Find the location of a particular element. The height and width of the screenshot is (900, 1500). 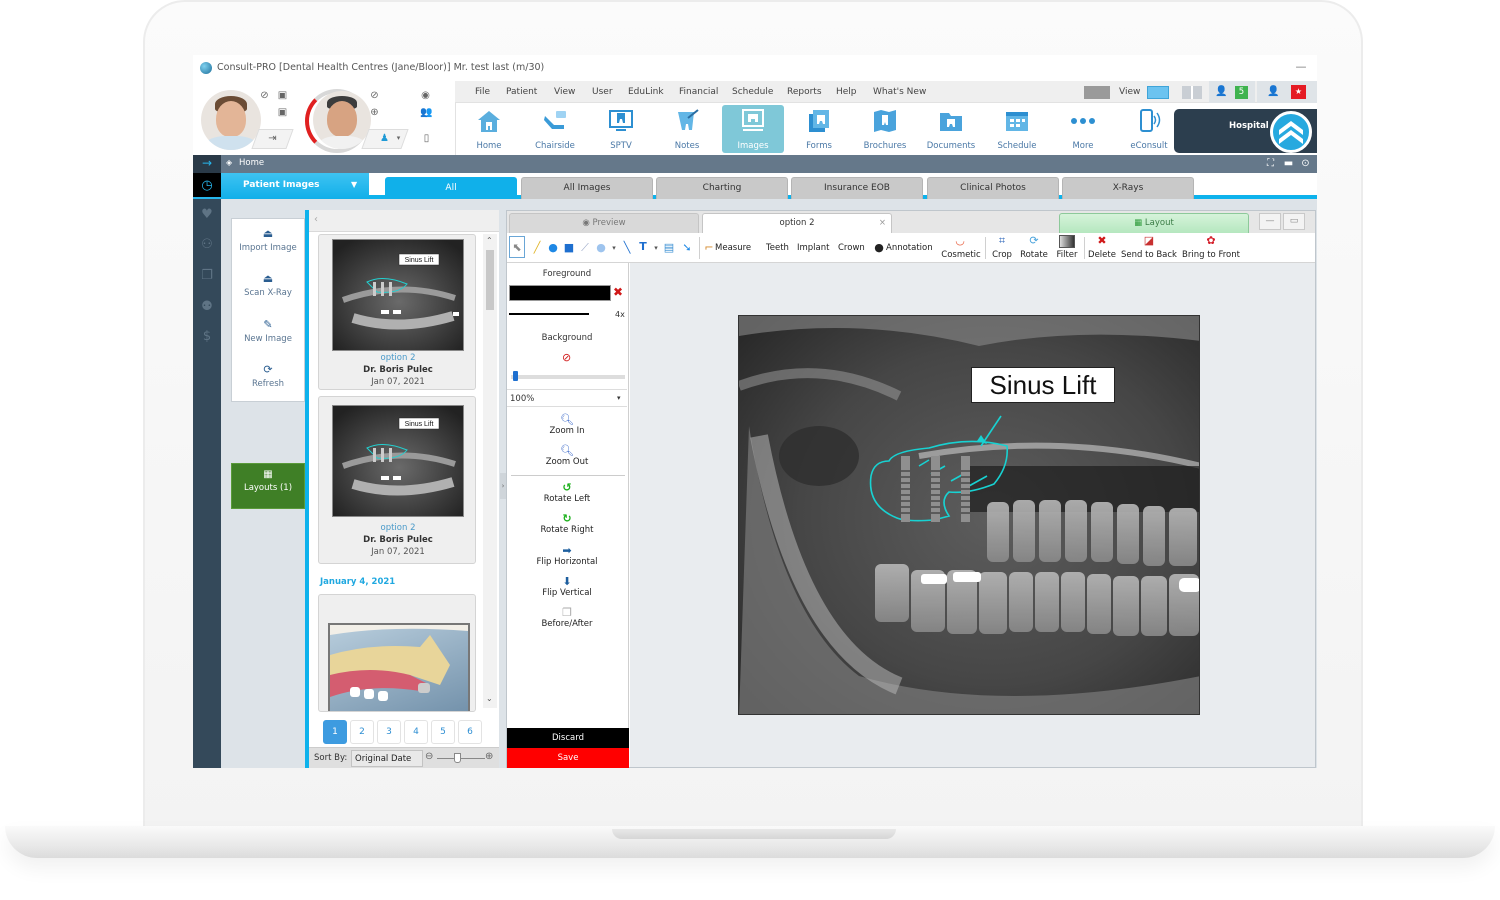

before-after-button: ❐ Before/After is located at coordinates (567, 617).